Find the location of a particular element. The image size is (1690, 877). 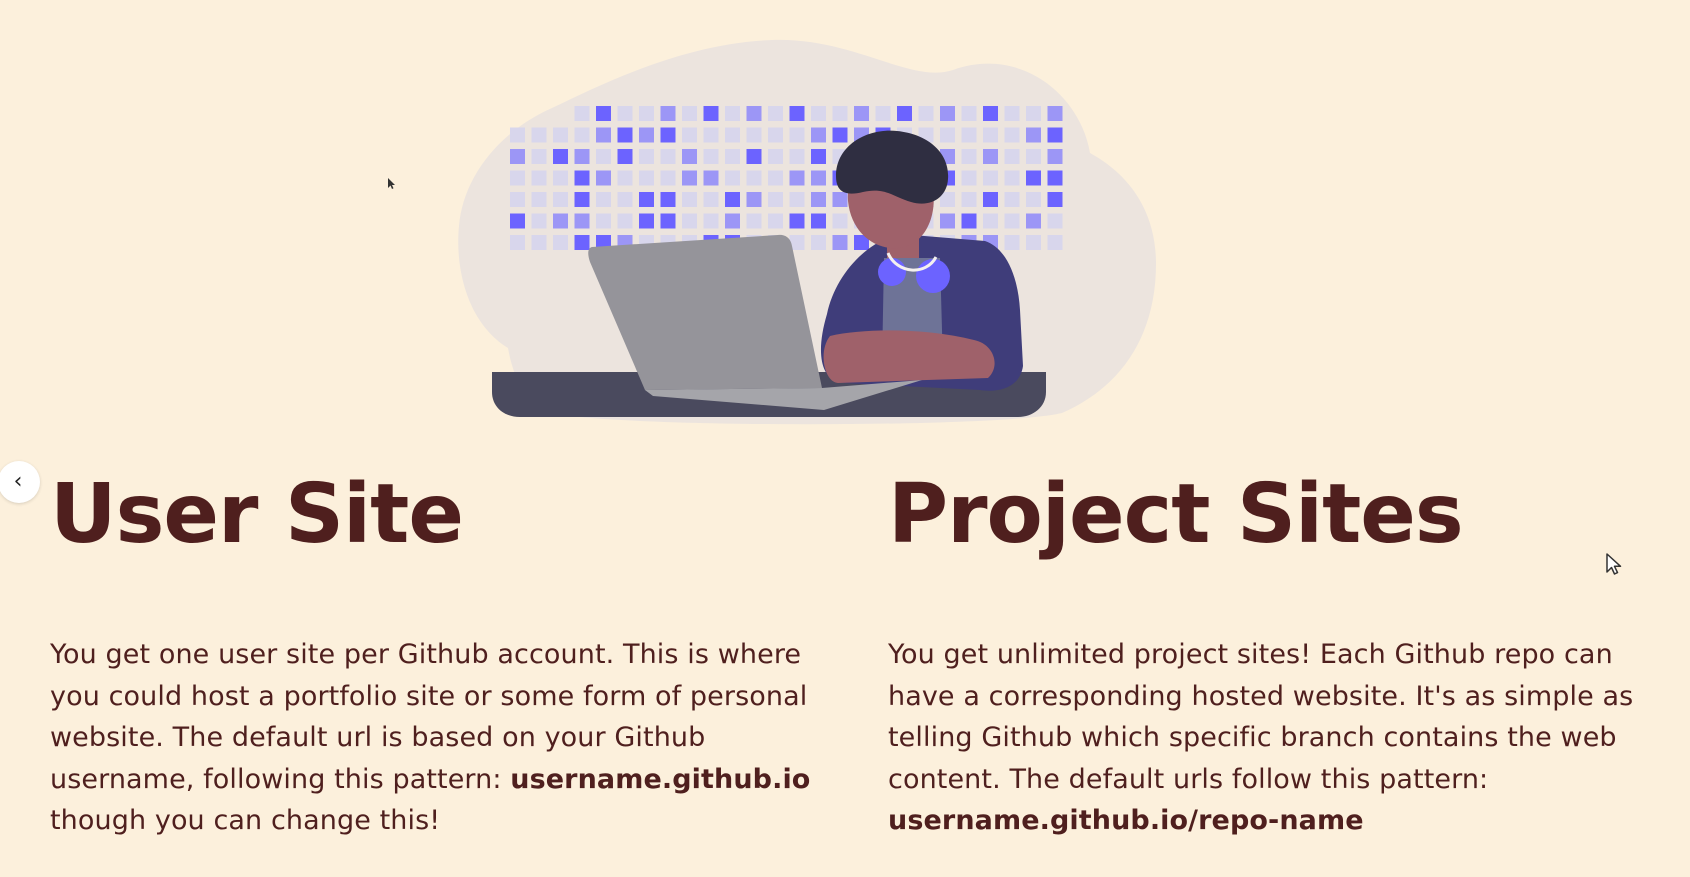

headphone-right-cup is located at coordinates (933, 276).